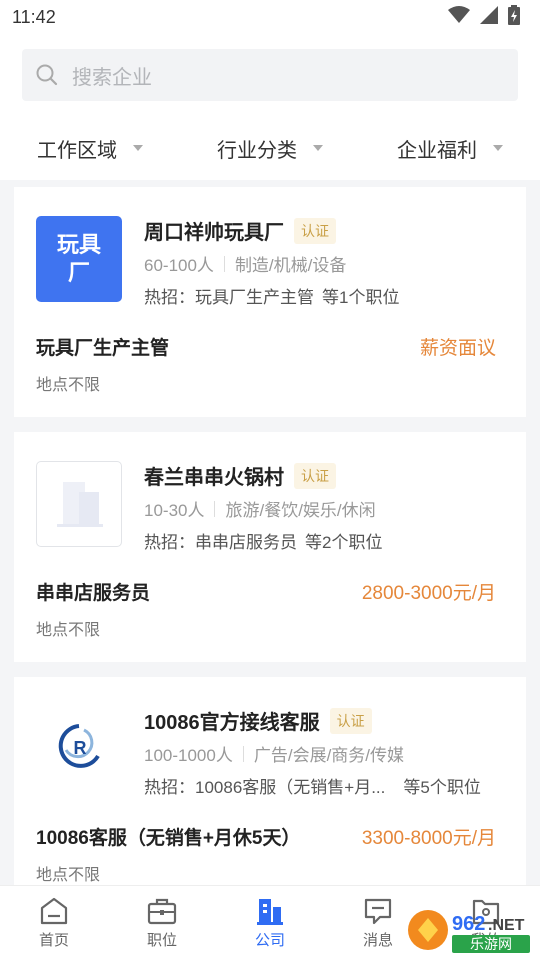  I want to click on svg-text: 乐游网, so click(491, 945).